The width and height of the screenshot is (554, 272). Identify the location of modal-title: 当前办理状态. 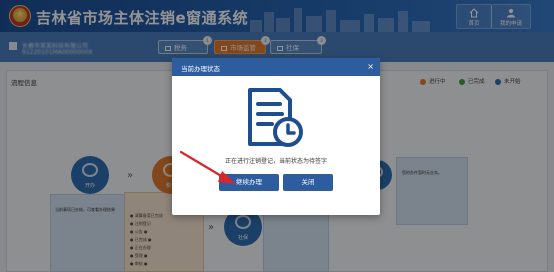
(200, 69).